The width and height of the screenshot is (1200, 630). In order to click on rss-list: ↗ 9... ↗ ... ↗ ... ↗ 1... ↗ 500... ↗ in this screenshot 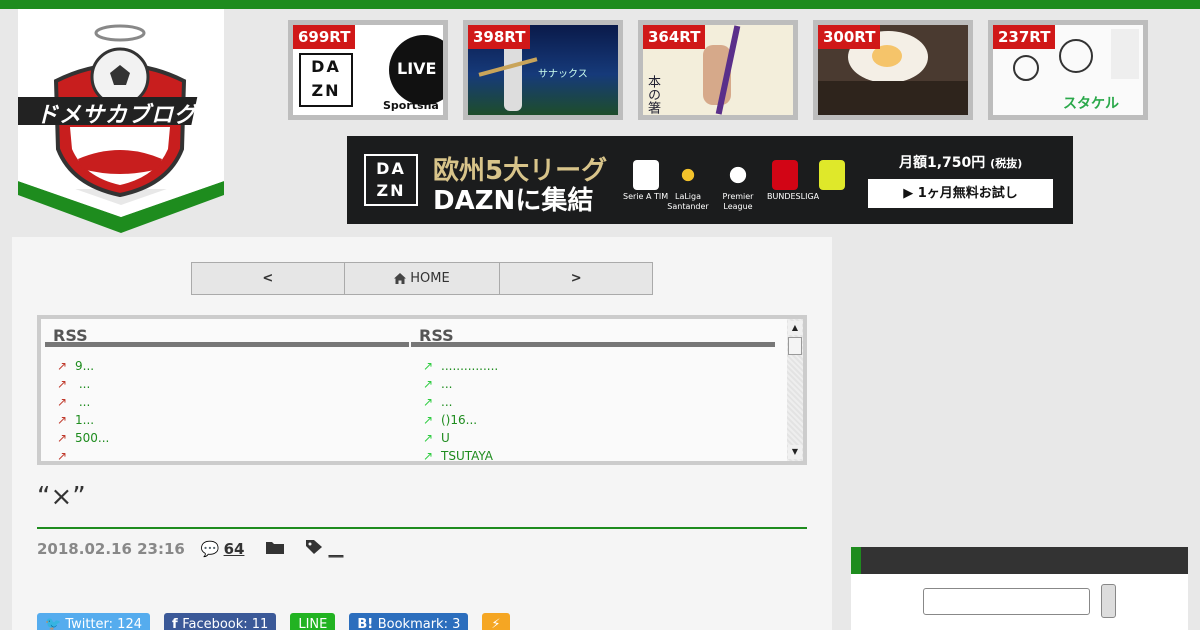, I will do `click(227, 404)`.